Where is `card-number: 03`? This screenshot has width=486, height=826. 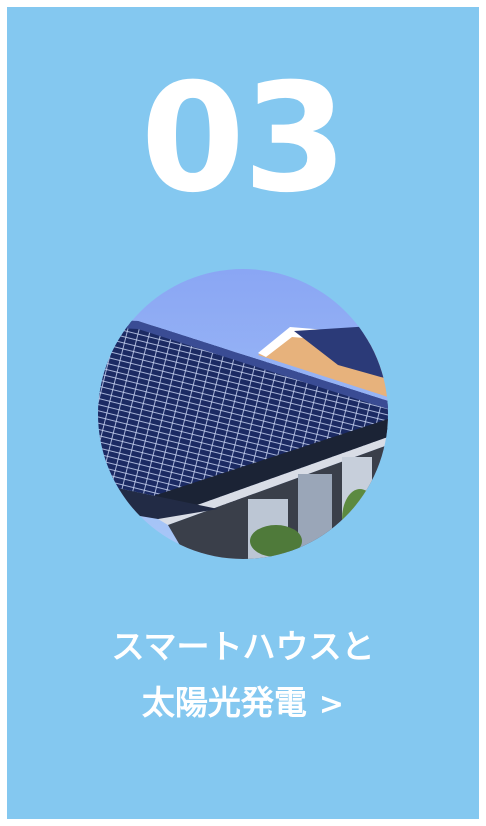 card-number: 03 is located at coordinates (244, 139).